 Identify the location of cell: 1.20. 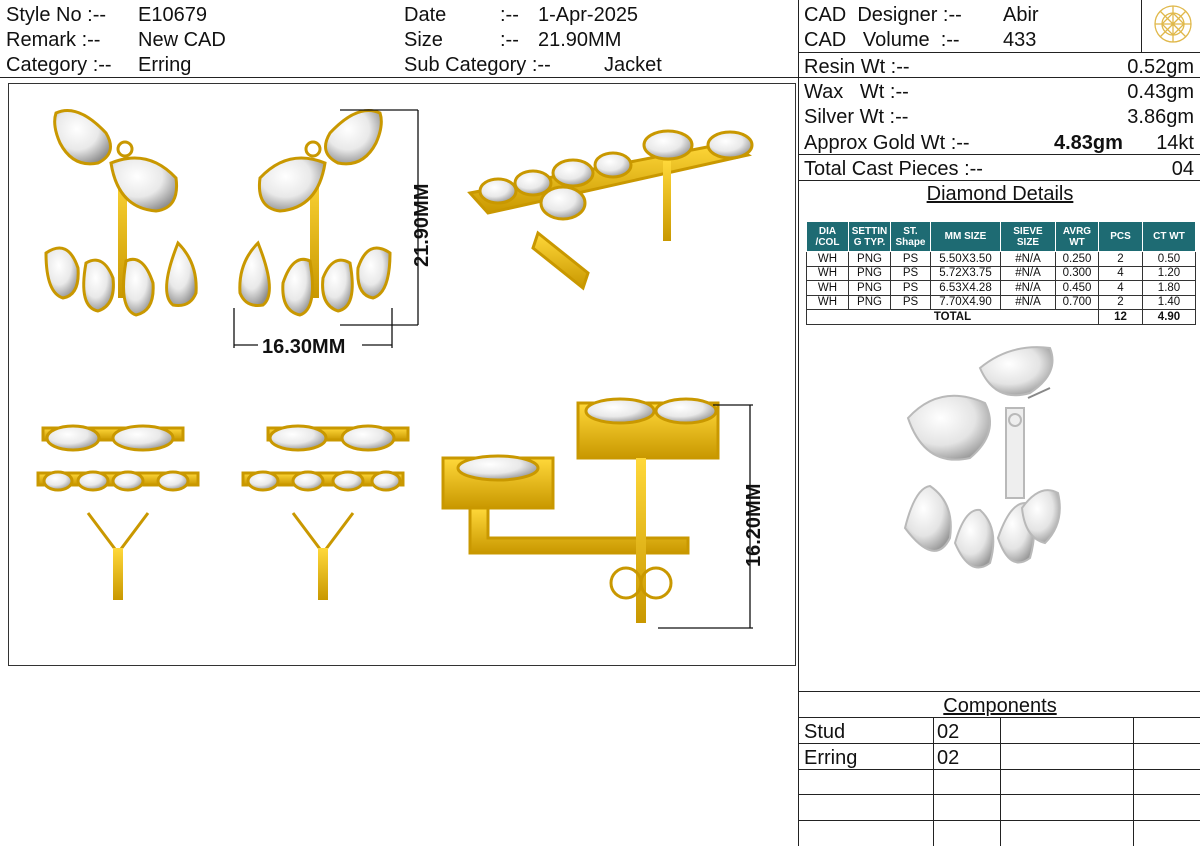
(1169, 273).